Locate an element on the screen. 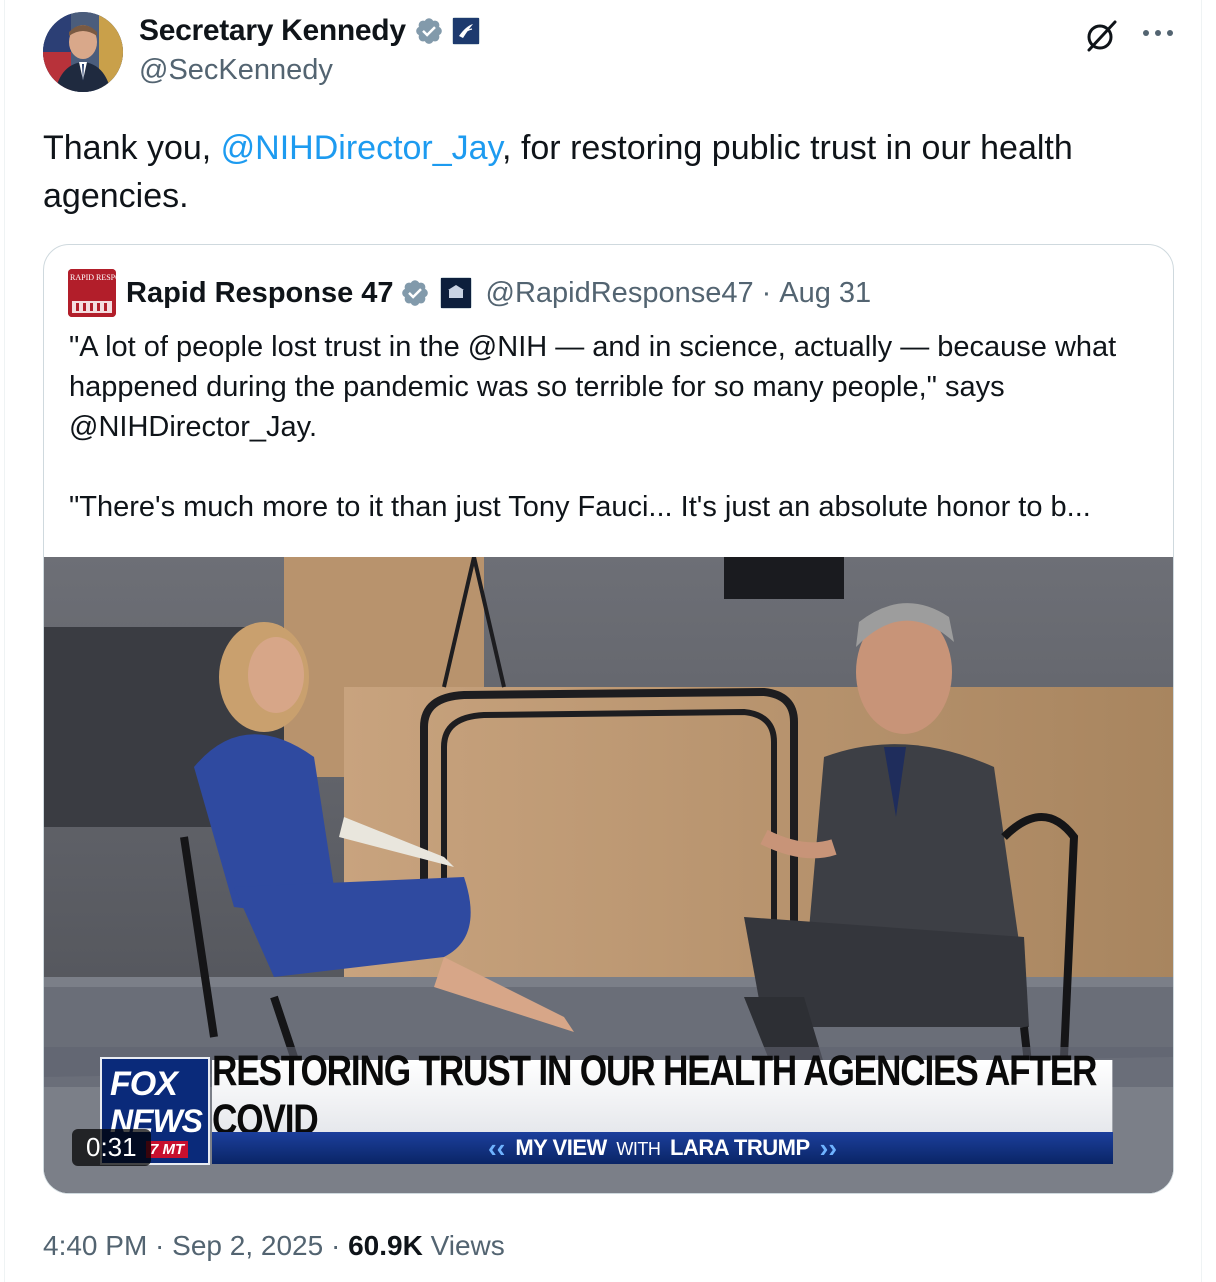  subtitle-with: WITH is located at coordinates (638, 1149).